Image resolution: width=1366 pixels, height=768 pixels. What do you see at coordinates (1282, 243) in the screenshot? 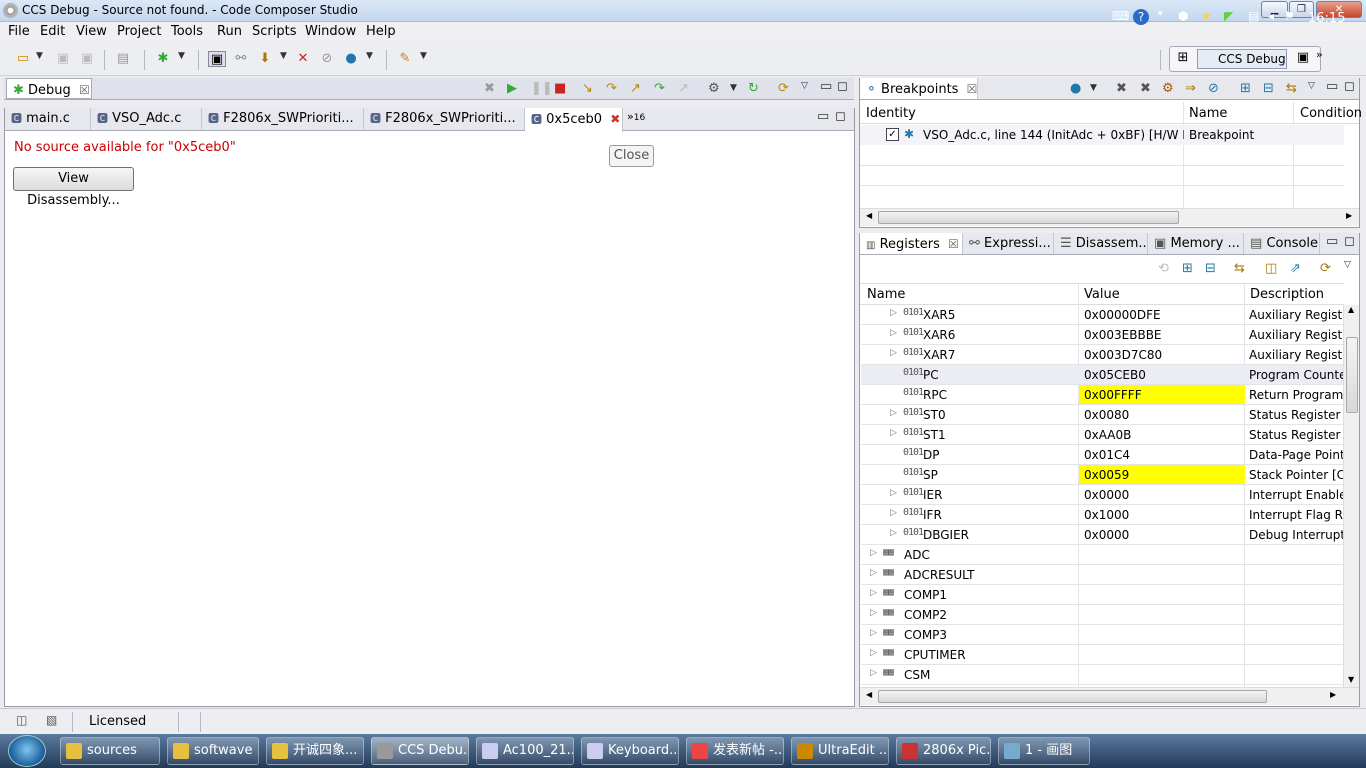
I see `tab-console: ▤ Console` at bounding box center [1282, 243].